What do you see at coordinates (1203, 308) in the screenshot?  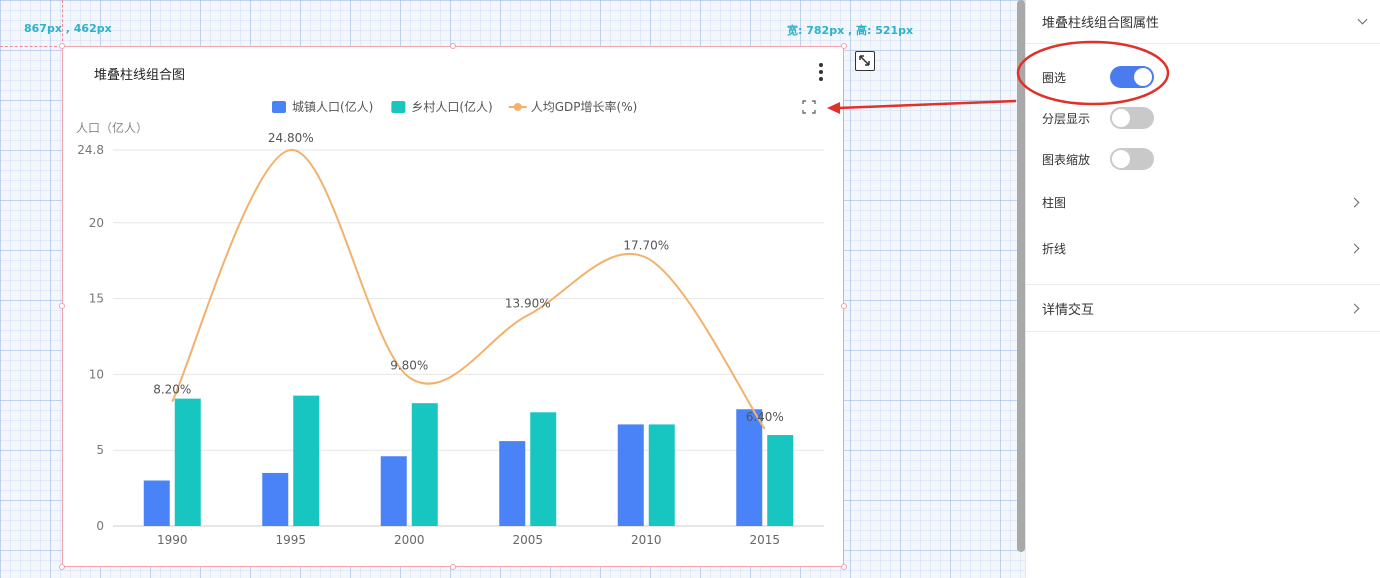 I see `nav-item-detail: 详情交互` at bounding box center [1203, 308].